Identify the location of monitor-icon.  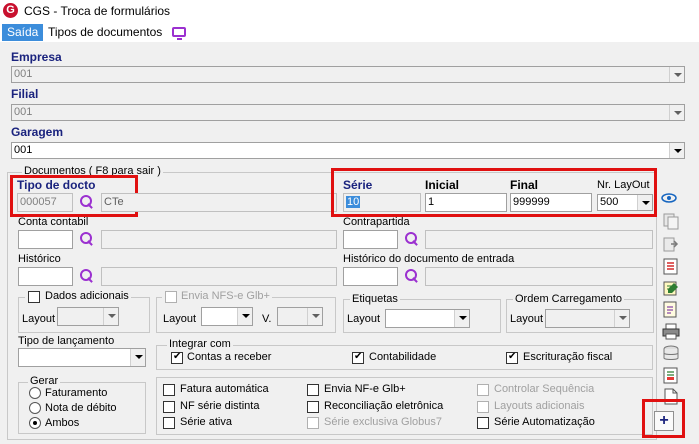
(179, 33).